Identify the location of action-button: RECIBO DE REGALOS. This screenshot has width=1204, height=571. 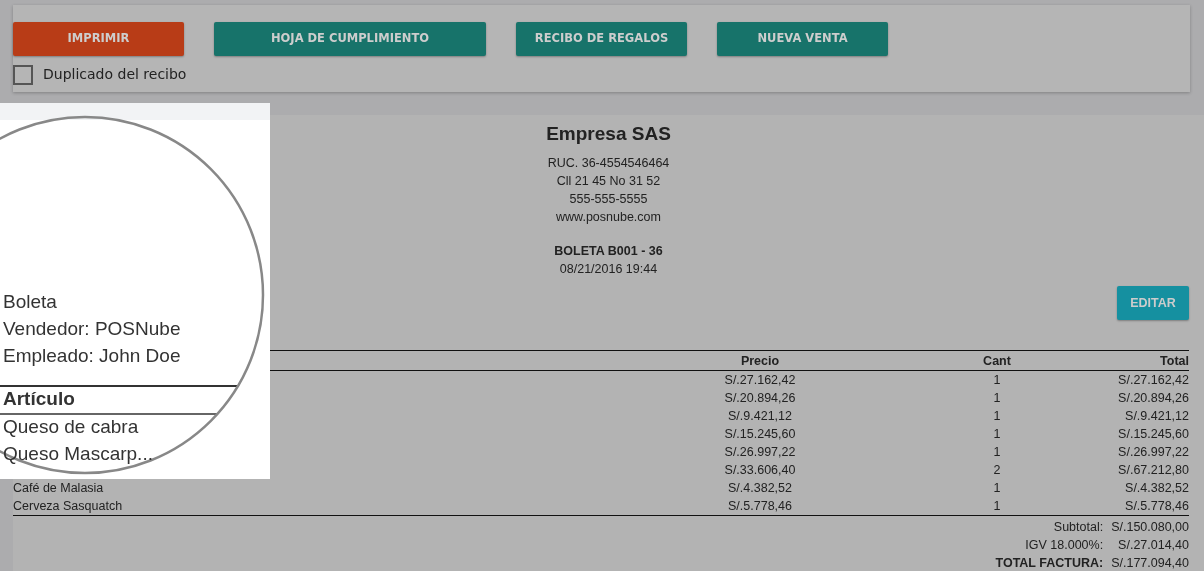
(601, 39).